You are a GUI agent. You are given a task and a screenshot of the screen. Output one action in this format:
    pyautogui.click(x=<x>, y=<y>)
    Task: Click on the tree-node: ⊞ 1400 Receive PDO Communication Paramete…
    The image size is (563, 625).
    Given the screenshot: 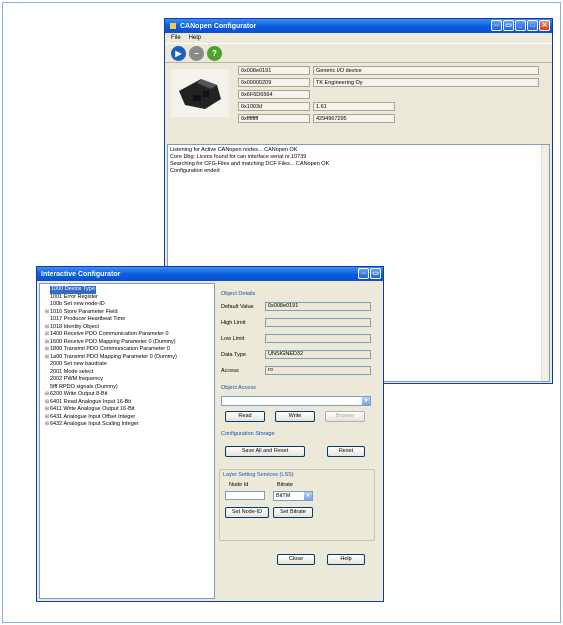 What is the action you would take?
    pyautogui.click(x=129, y=335)
    